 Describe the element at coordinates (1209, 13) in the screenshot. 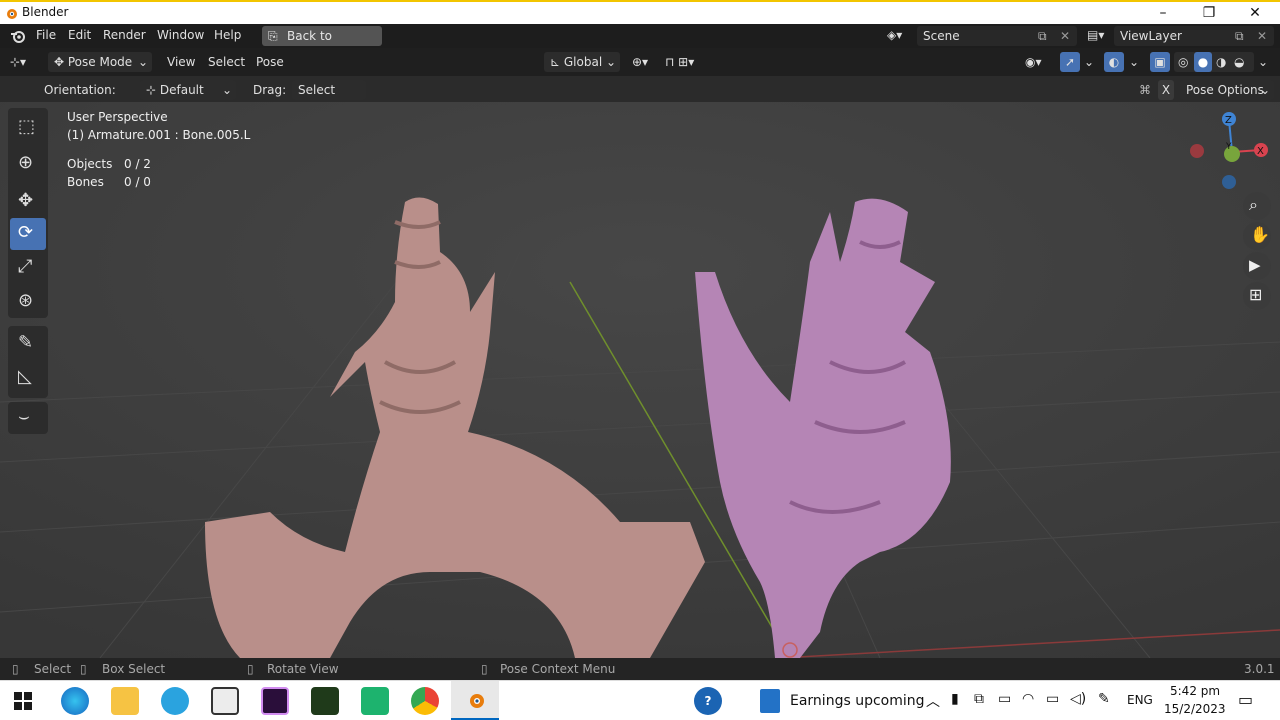

I see `maximize-button: ❐` at that location.